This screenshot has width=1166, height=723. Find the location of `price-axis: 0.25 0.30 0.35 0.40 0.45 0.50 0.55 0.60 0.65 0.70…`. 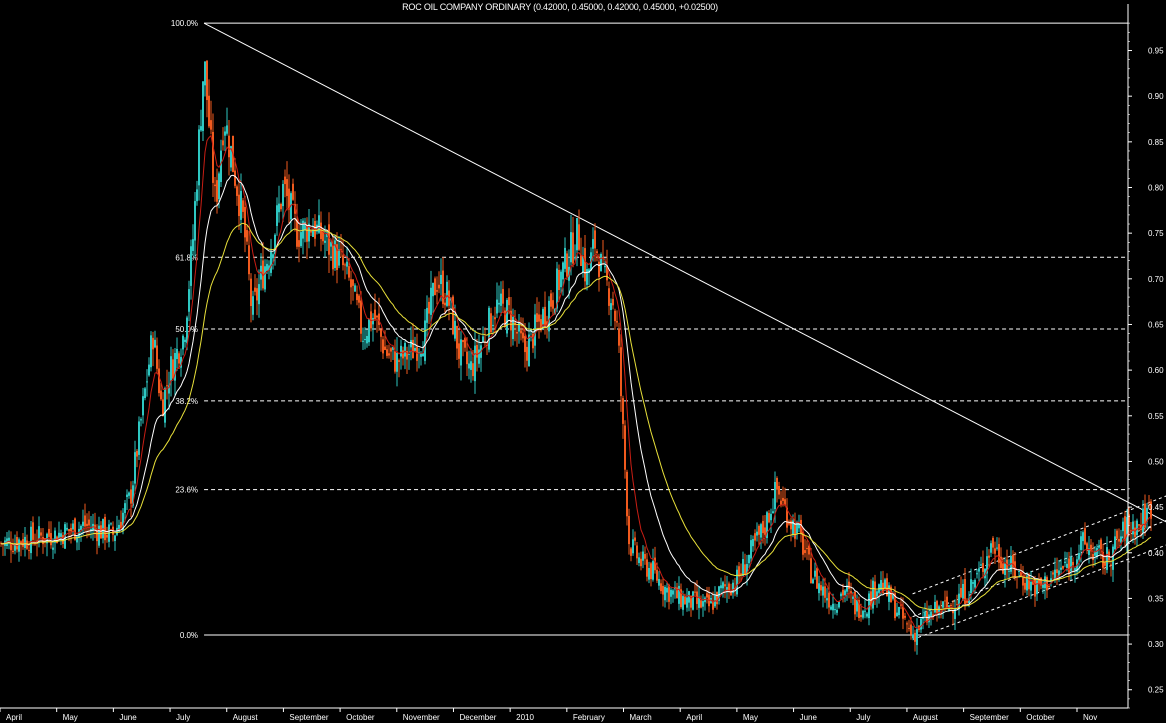

price-axis: 0.25 0.30 0.35 0.40 0.45 0.50 0.55 0.60 0.65 0.70… is located at coordinates (1145, 356).